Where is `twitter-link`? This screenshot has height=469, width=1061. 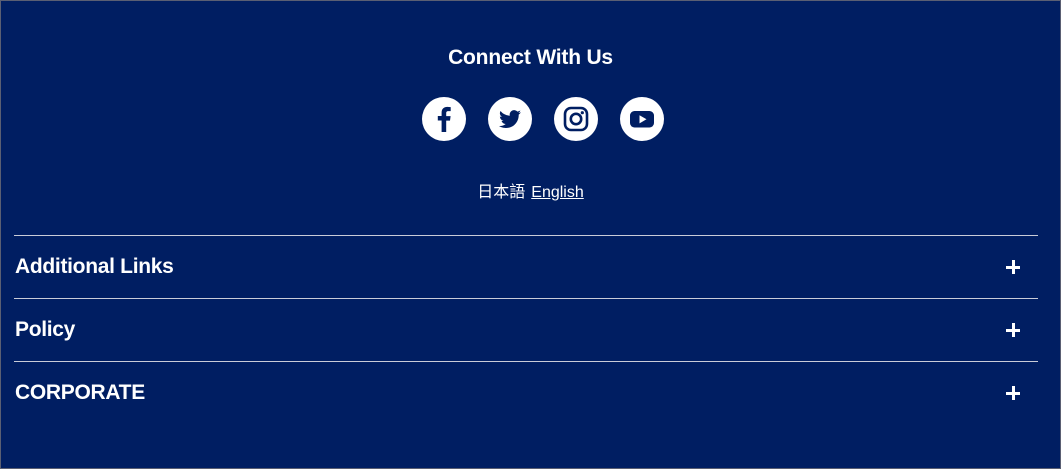 twitter-link is located at coordinates (510, 119).